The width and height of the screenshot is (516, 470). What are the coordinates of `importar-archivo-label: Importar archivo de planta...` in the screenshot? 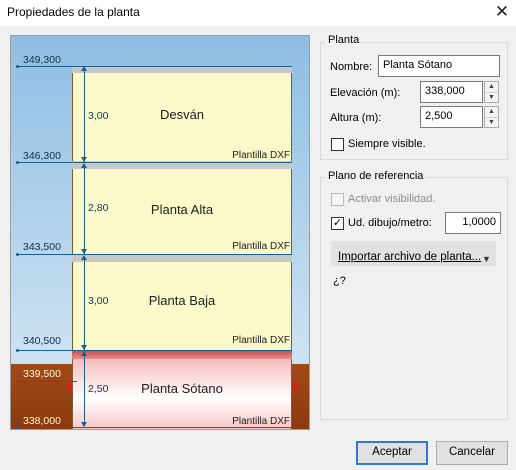 It's located at (410, 257).